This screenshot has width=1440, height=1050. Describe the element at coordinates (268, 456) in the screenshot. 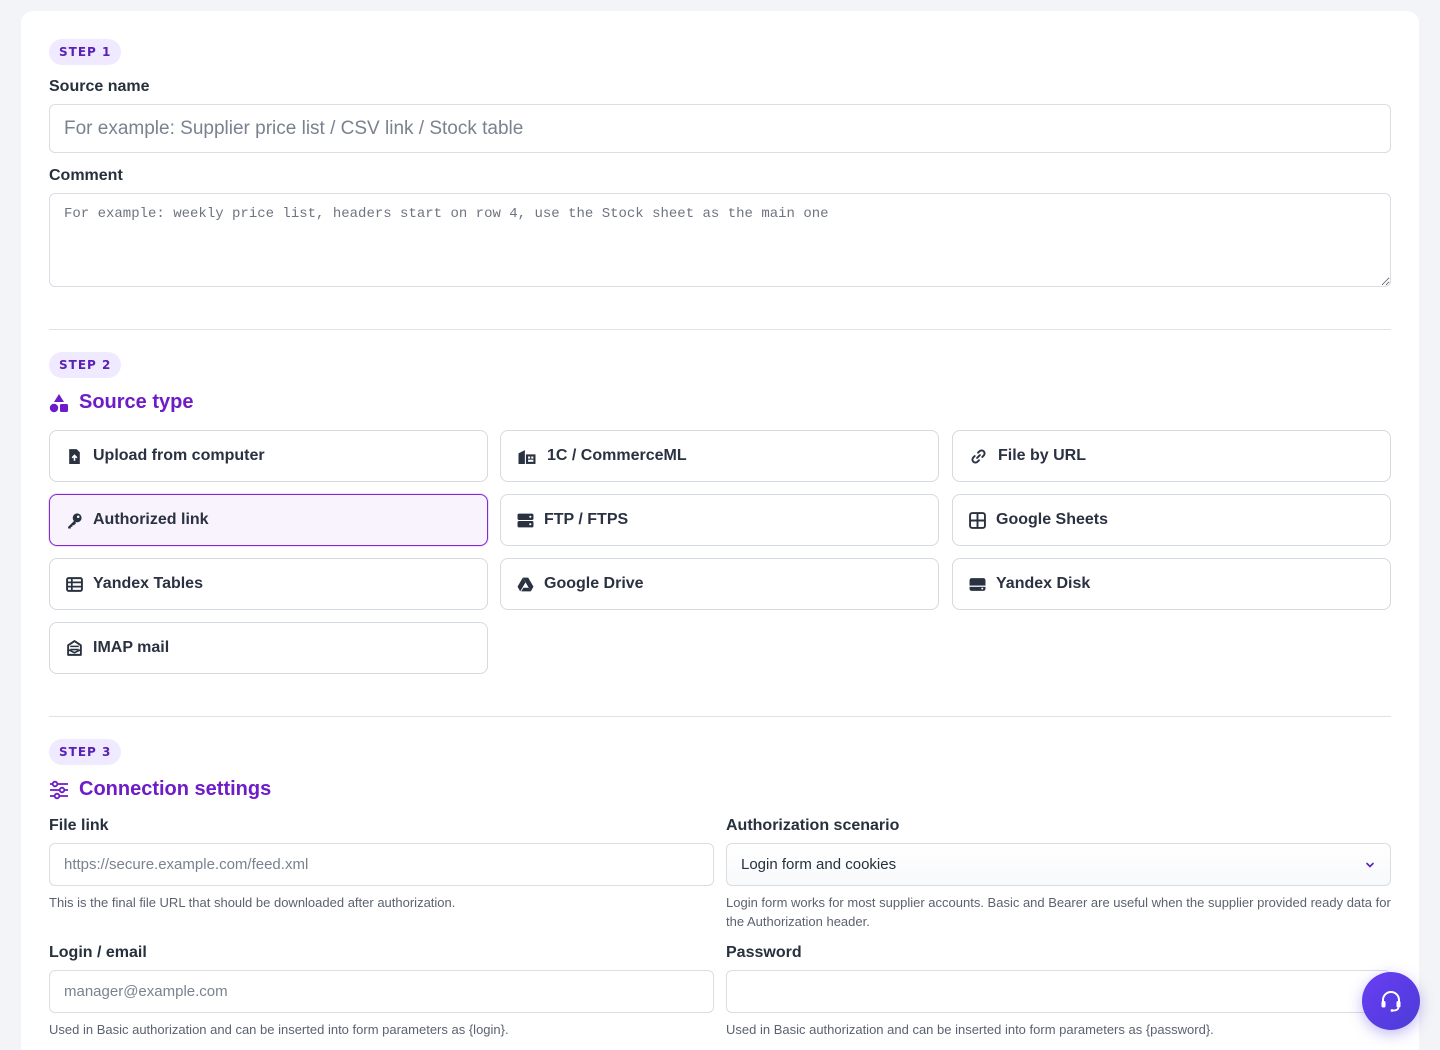

I see `source-option-upload-from-computer: Upload from computer` at that location.